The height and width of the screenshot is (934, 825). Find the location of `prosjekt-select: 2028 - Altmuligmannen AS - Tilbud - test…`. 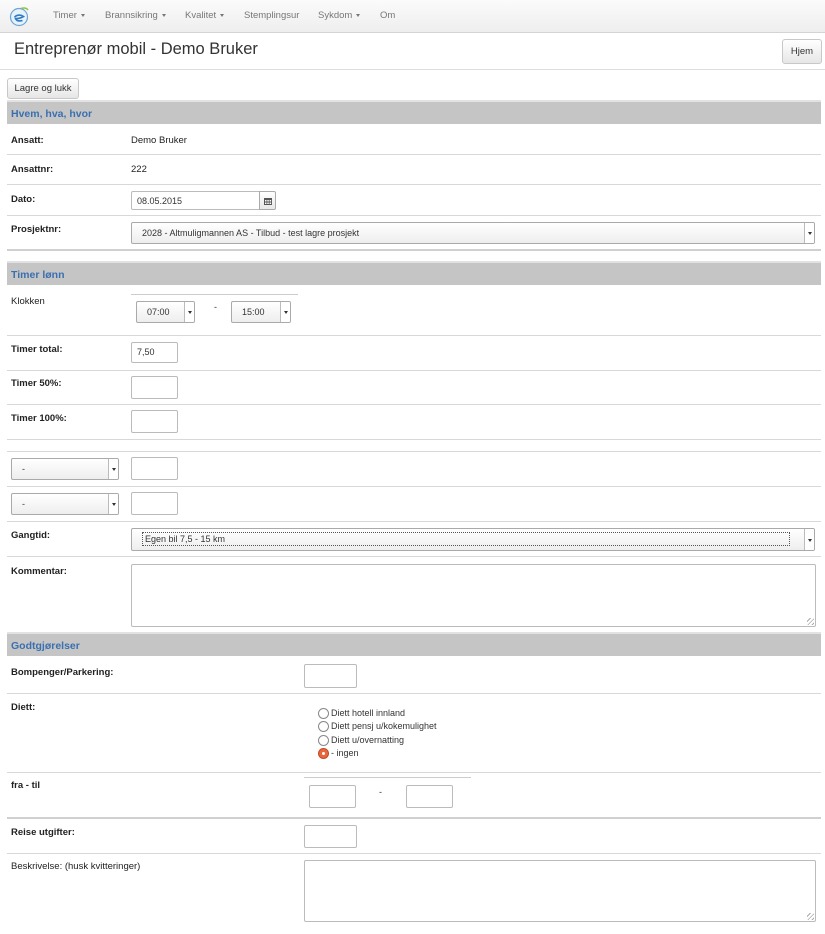

prosjekt-select: 2028 - Altmuligmannen AS - Tilbud - test… is located at coordinates (473, 233).